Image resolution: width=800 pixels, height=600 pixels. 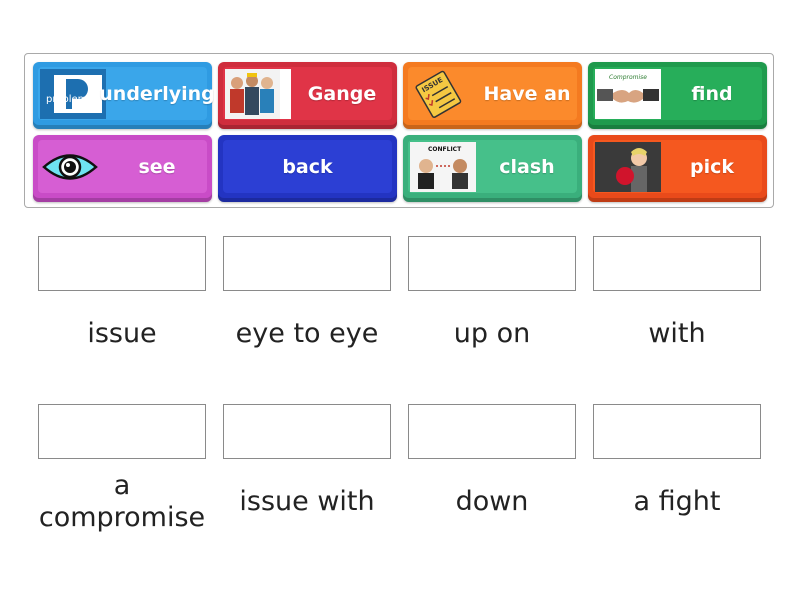 I want to click on target-word: issue, so click(x=122, y=333).